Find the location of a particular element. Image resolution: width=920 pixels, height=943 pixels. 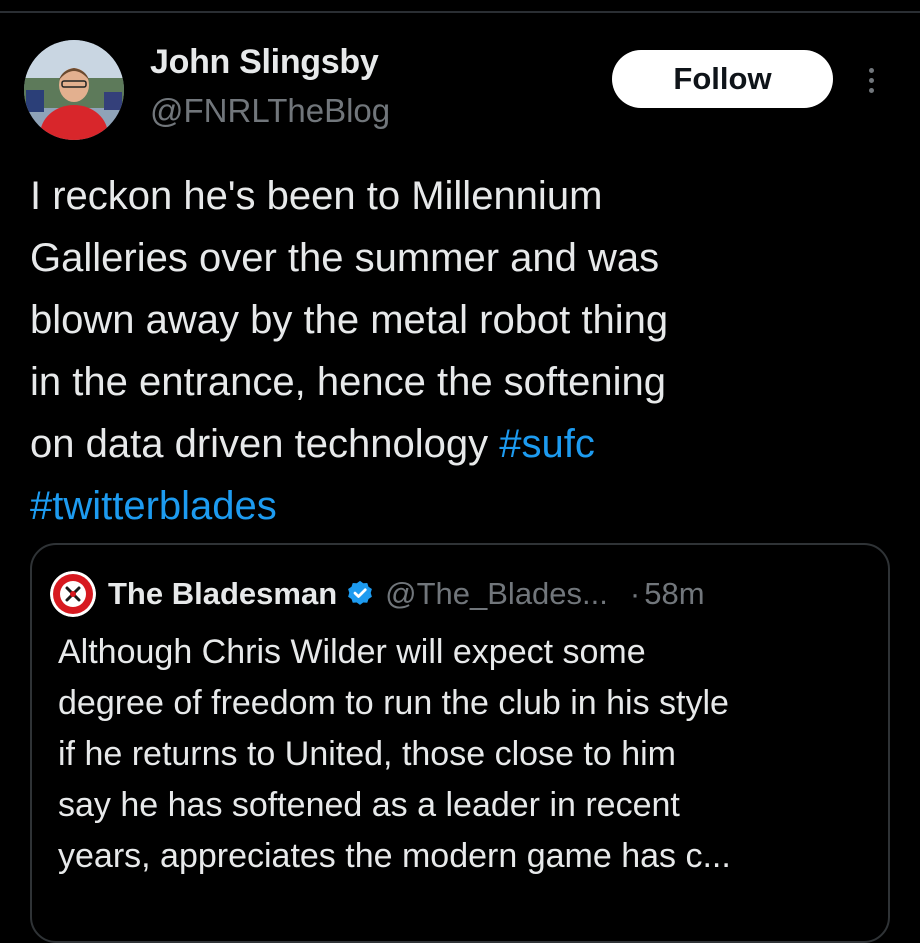

quoted-author-avatar is located at coordinates (73, 594).